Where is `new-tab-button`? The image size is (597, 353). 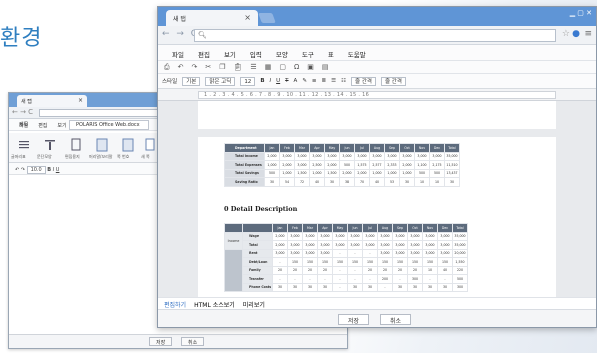
new-tab-button is located at coordinates (267, 18).